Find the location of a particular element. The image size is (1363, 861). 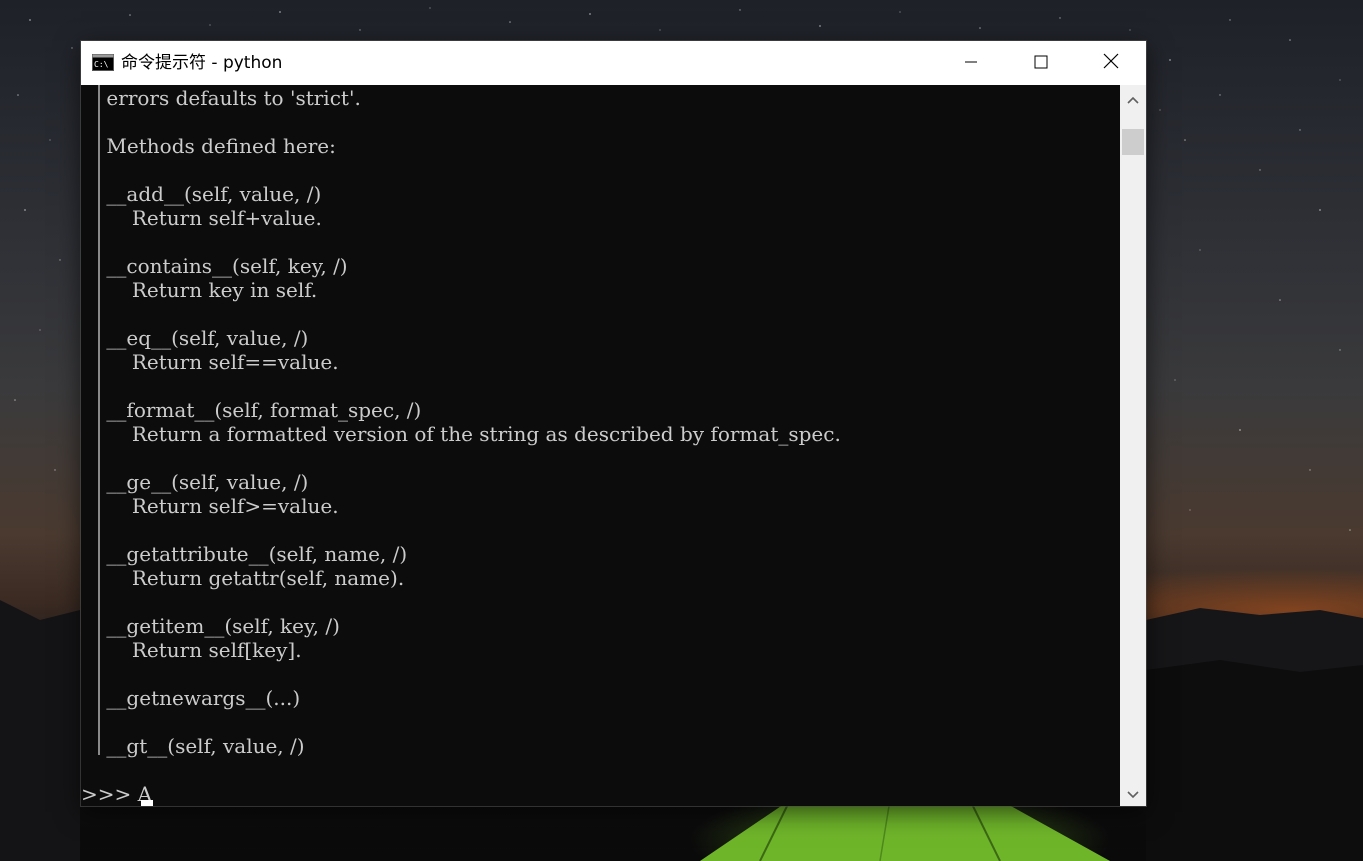

console-line: Methods defined here: is located at coordinates (208, 146).